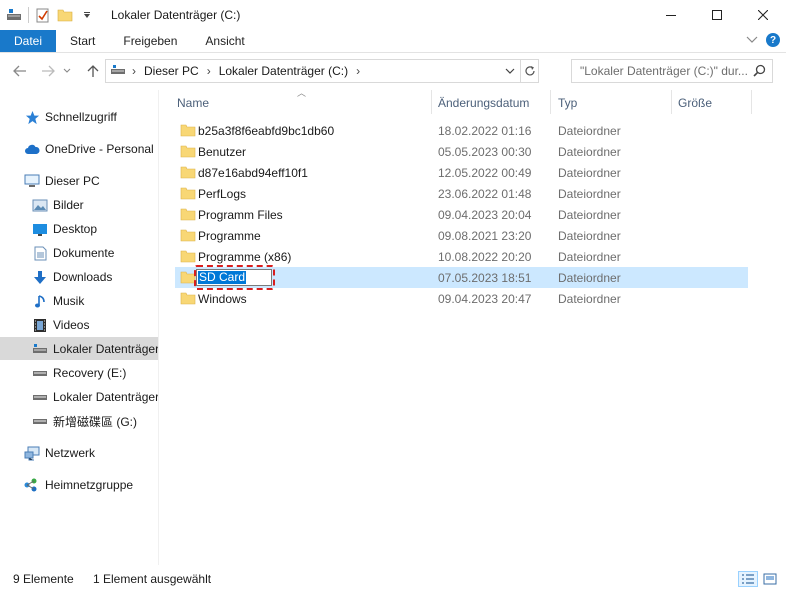 The image size is (786, 592). What do you see at coordinates (763, 15) in the screenshot?
I see `close-icon` at bounding box center [763, 15].